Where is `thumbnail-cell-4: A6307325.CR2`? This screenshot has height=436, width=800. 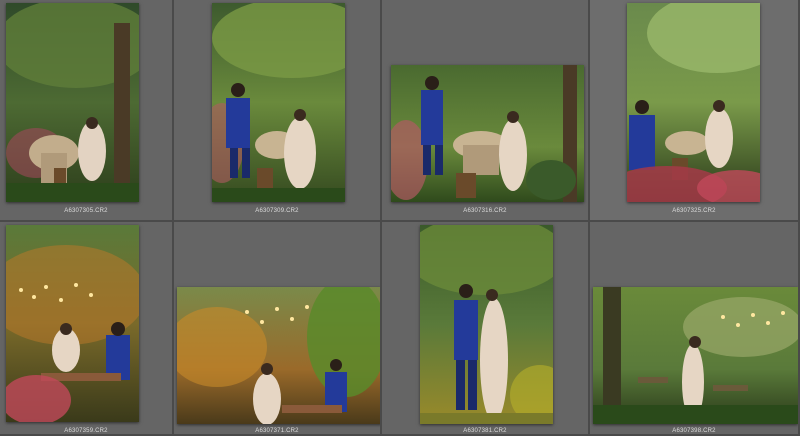 thumbnail-cell-4: A6307325.CR2 is located at coordinates (695, 111).